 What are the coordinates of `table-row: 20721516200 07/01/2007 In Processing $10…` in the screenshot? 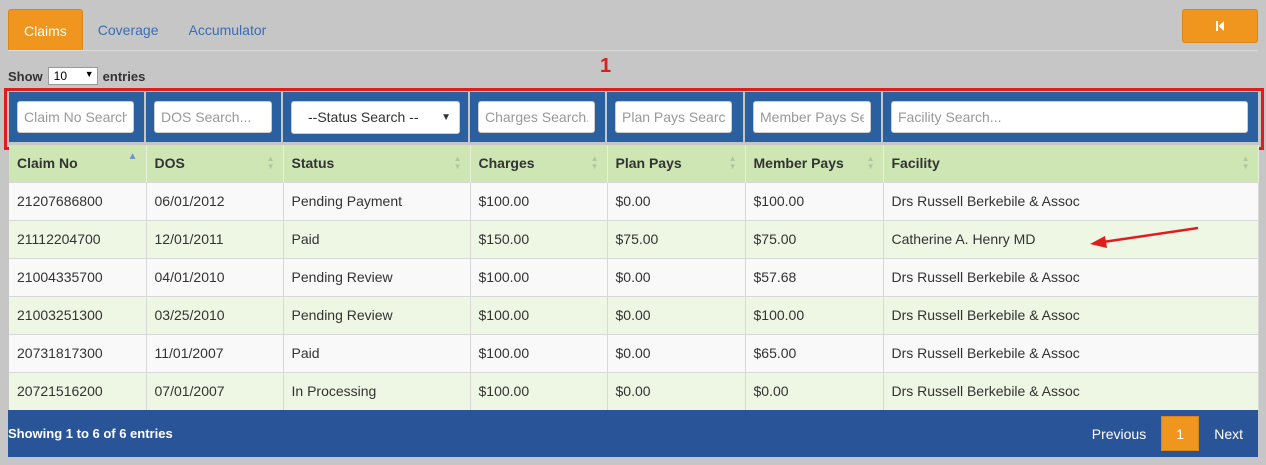 It's located at (634, 390).